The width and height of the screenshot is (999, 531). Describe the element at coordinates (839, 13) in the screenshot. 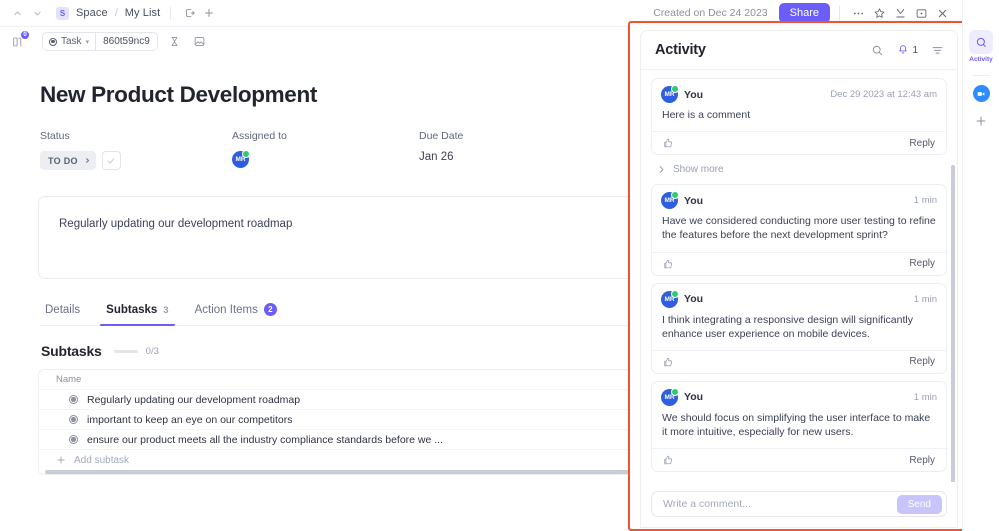

I see `toolbar-divider` at that location.